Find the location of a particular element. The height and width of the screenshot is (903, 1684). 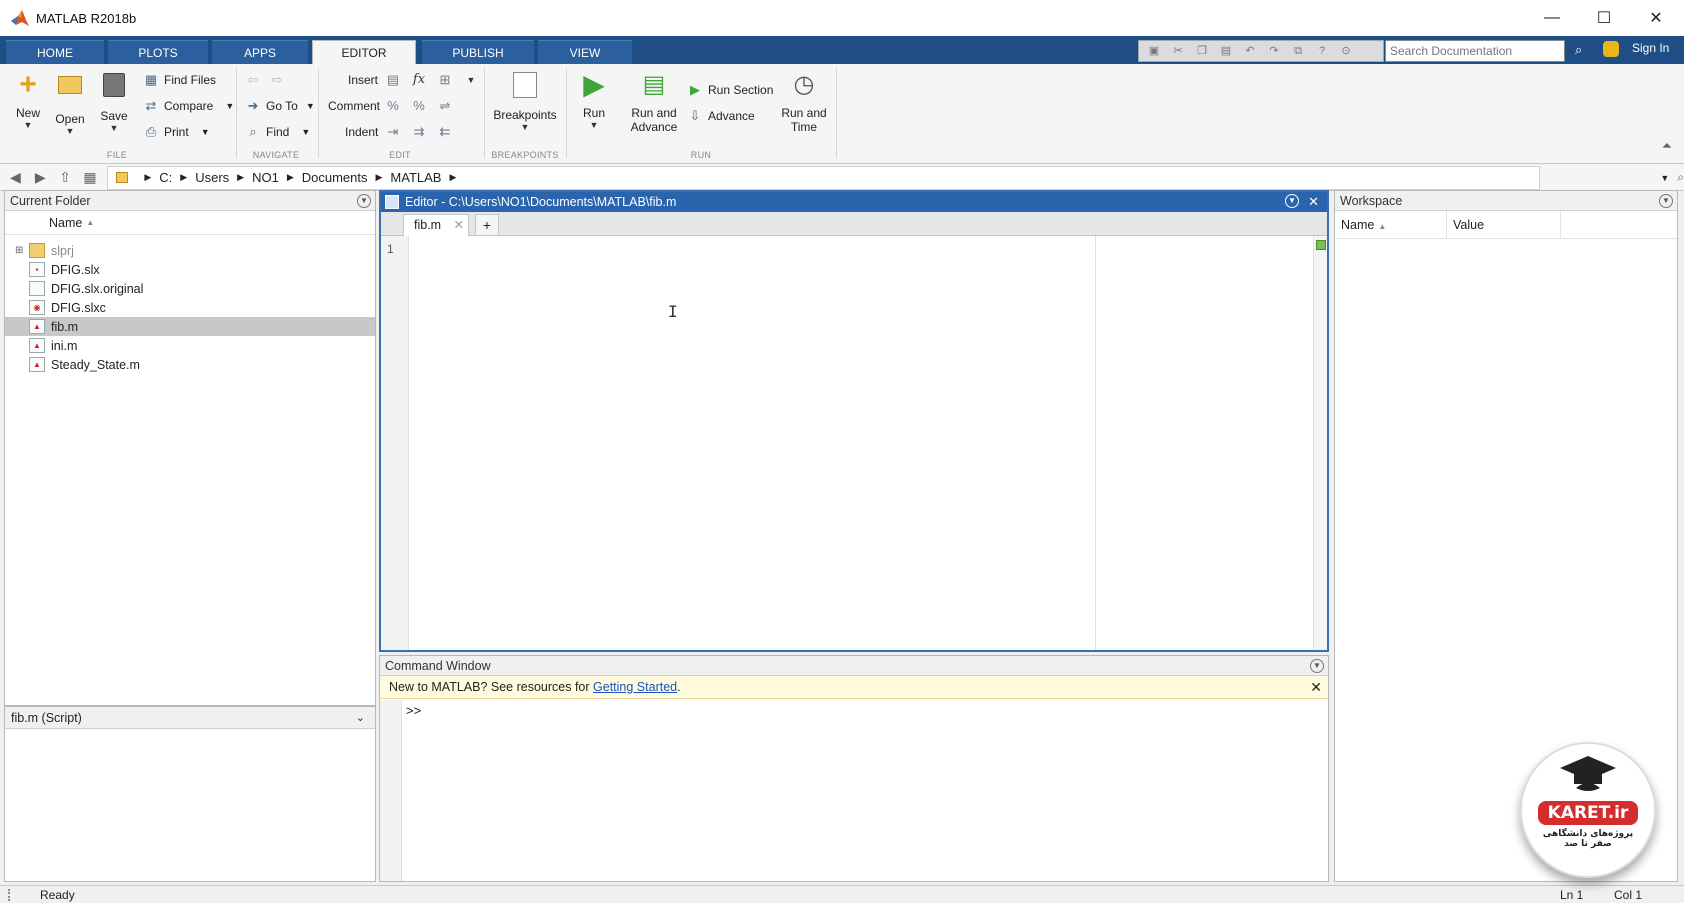

wrap-comments-icon: ⇌ is located at coordinates (445, 106).